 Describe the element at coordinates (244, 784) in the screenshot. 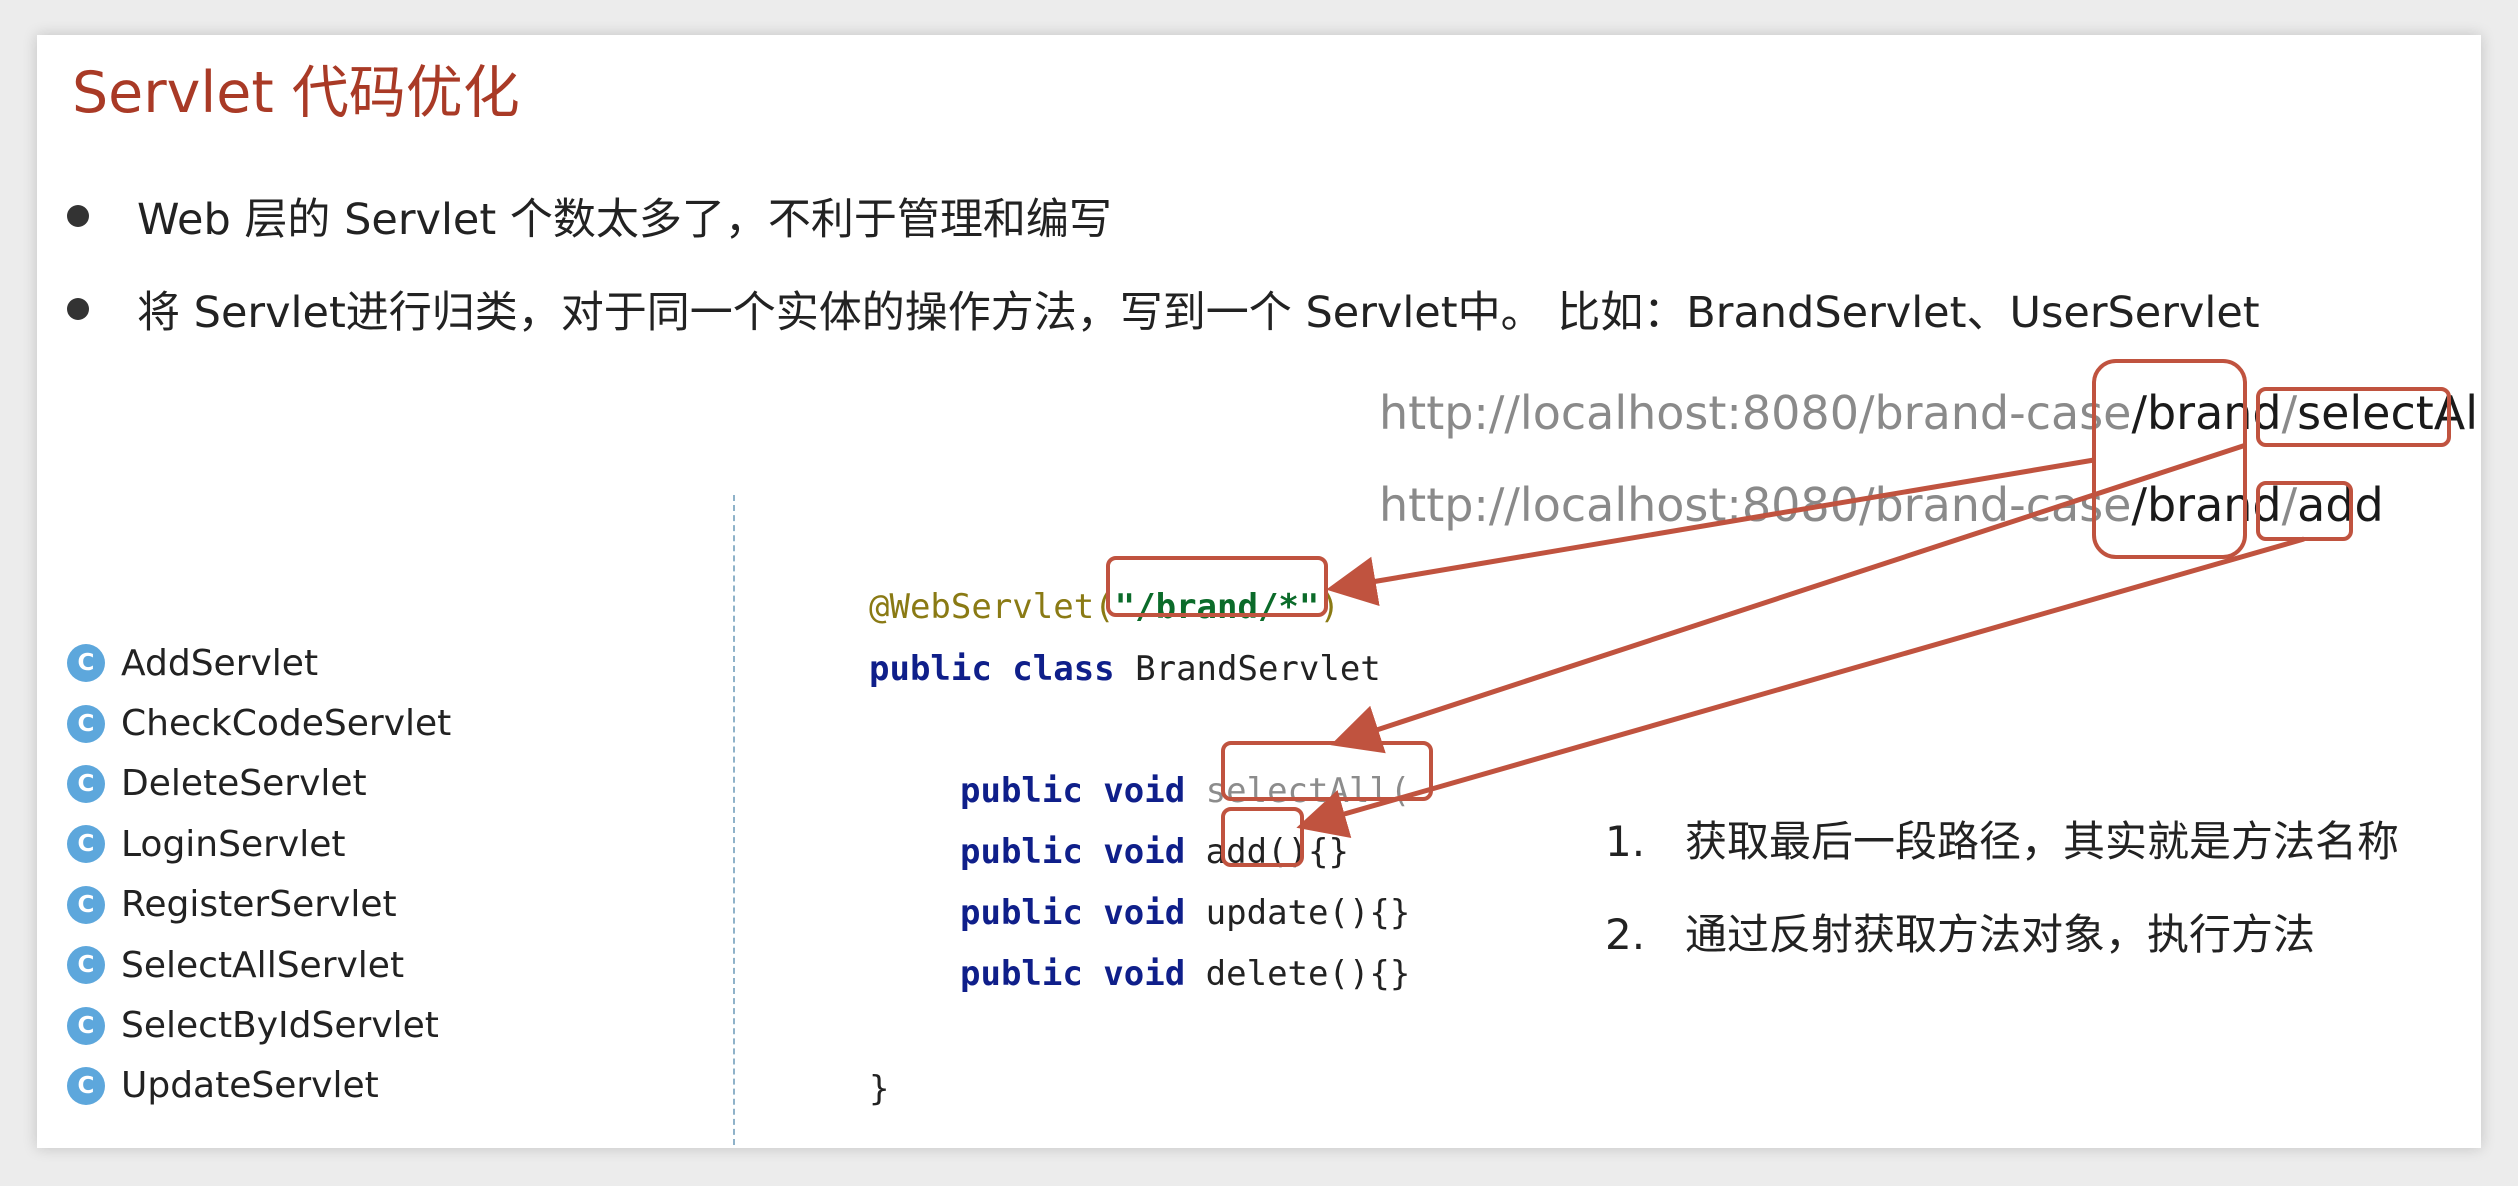

I see `class-name: DeleteServlet` at that location.